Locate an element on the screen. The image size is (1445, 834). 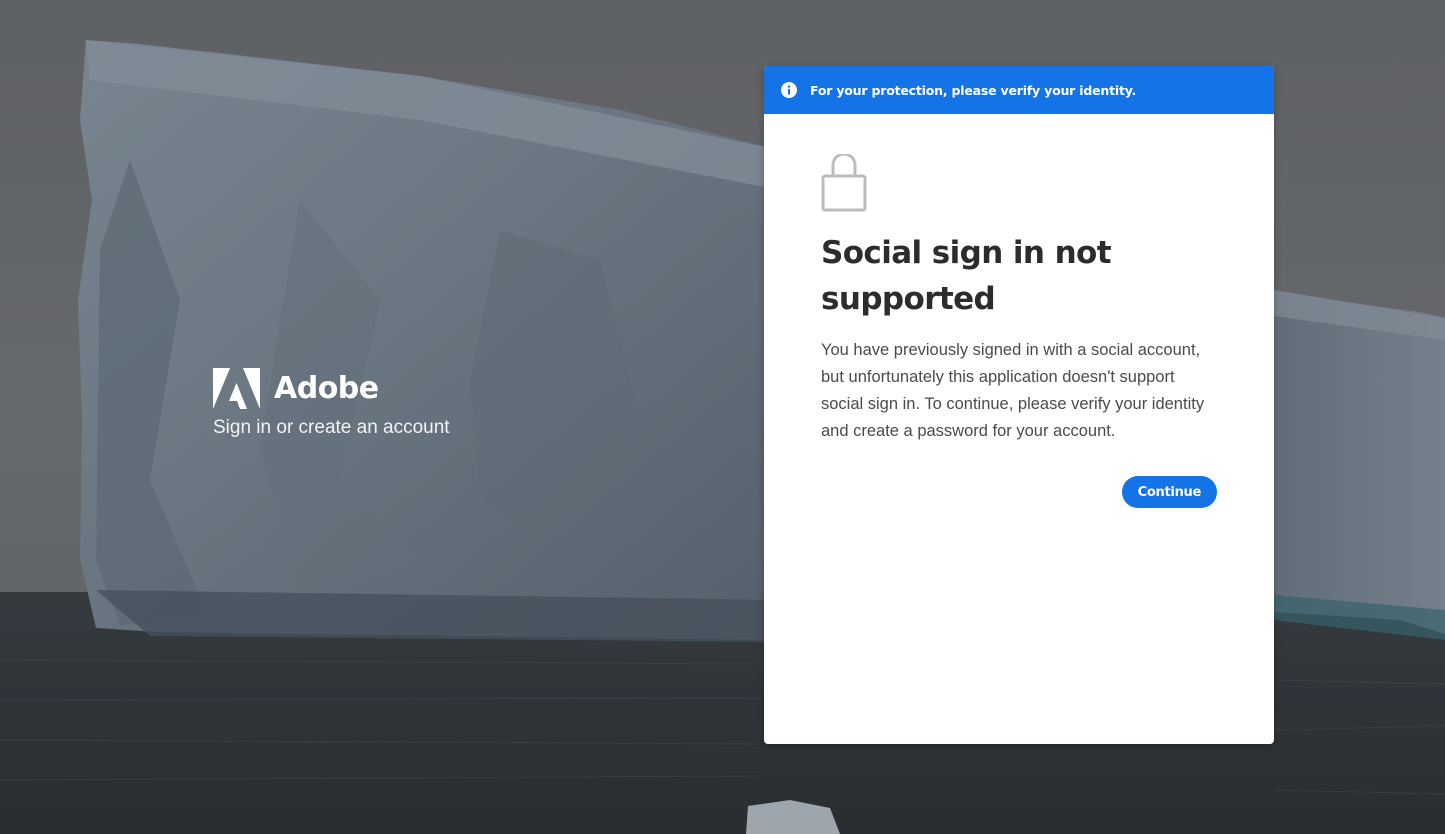
info-icon is located at coordinates (789, 90).